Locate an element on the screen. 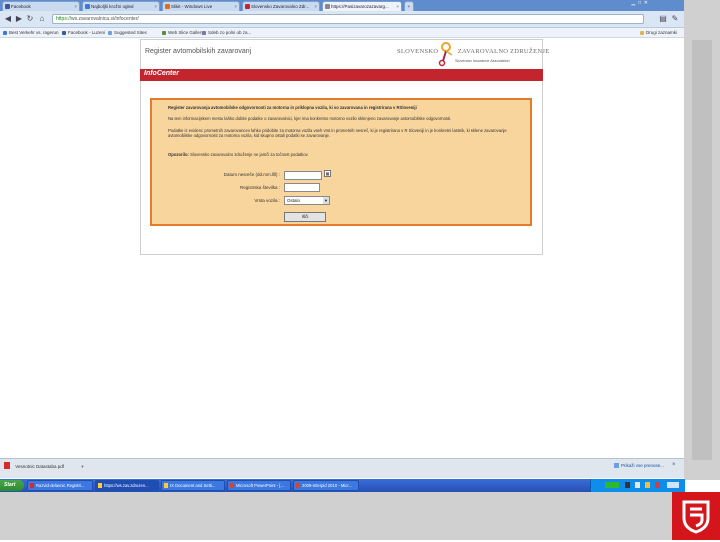  infocenter-label: InfoCenter is located at coordinates (161, 73).